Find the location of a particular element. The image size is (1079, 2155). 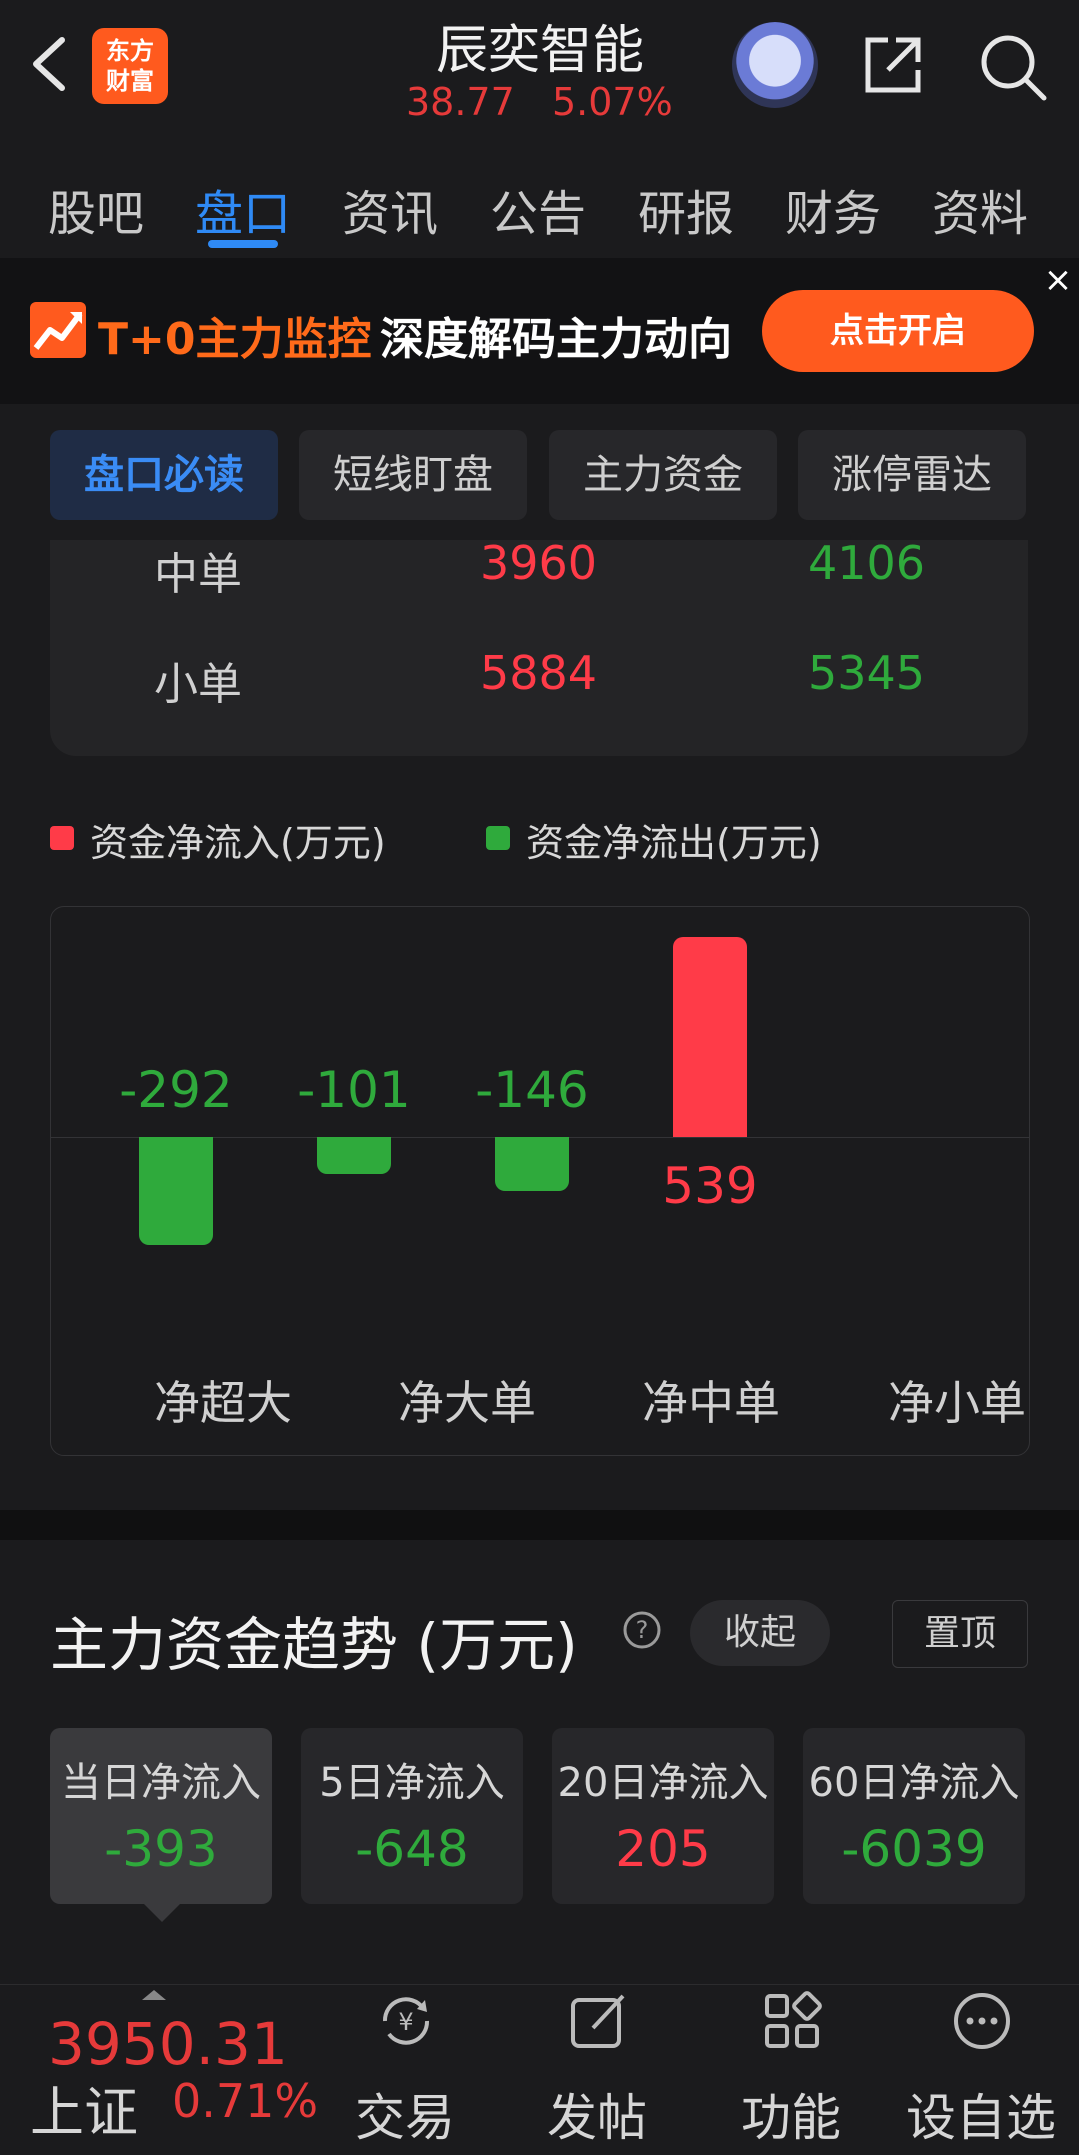

row-outflow: 5345 is located at coordinates (867, 673).